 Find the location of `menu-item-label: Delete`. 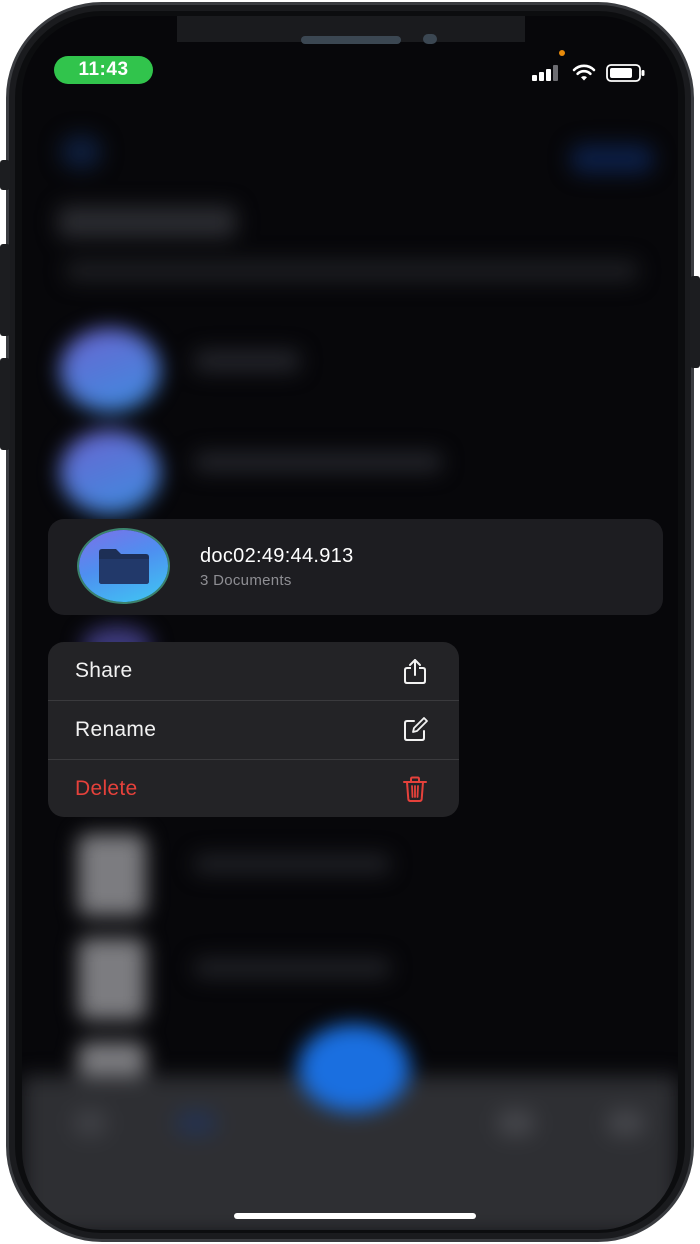

menu-item-label: Delete is located at coordinates (106, 788).